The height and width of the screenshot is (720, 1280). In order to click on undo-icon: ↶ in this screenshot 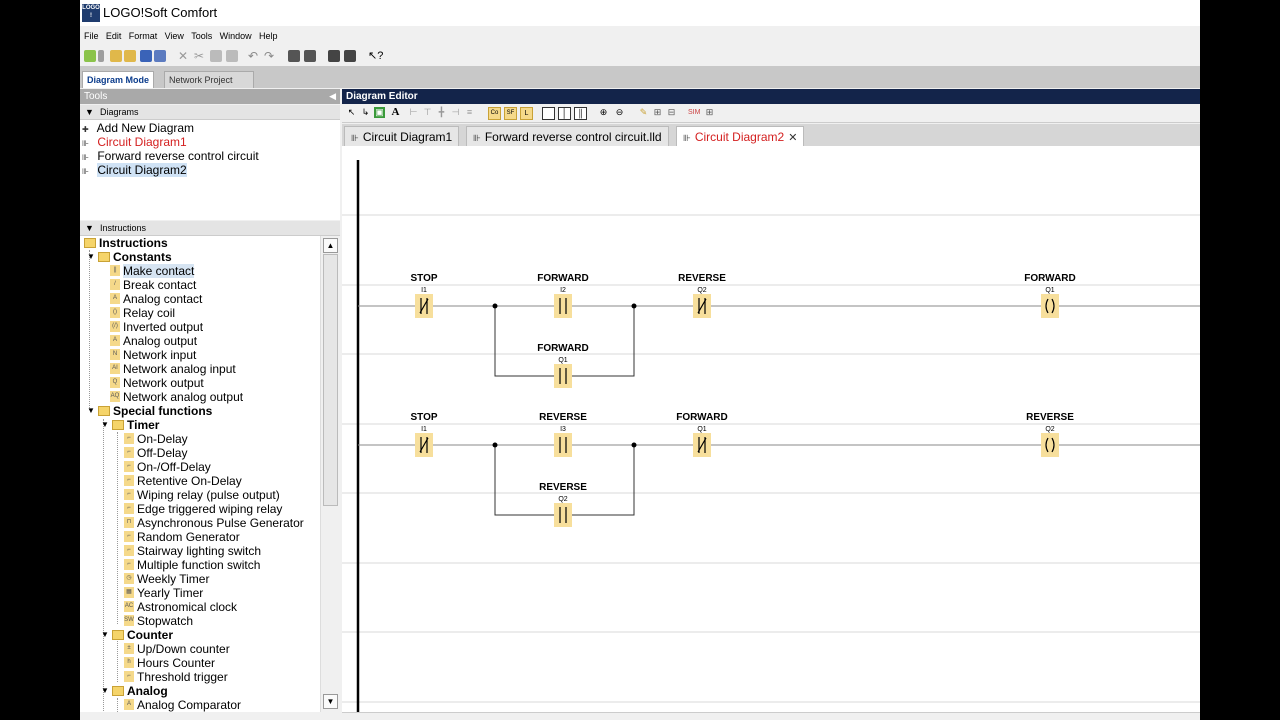, I will do `click(254, 56)`.